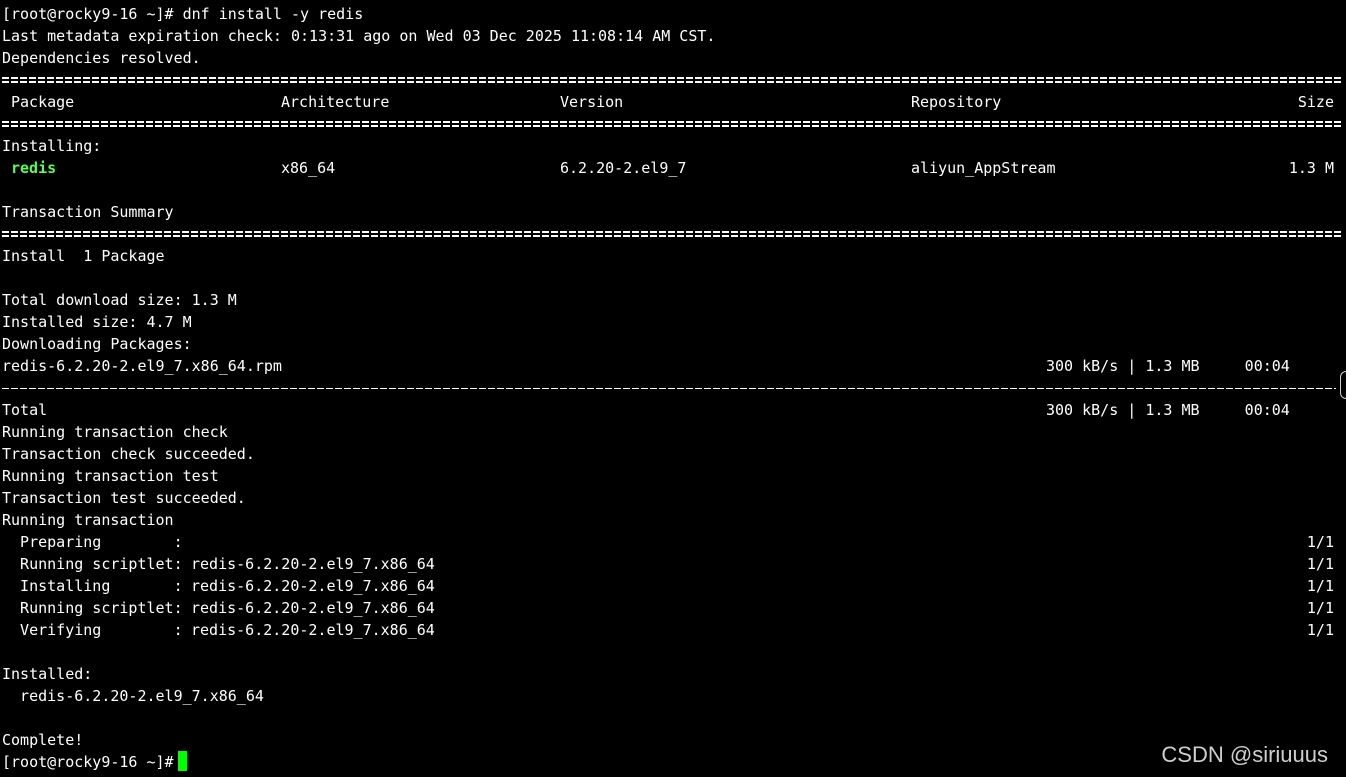 The width and height of the screenshot is (1346, 777). Describe the element at coordinates (623, 168) in the screenshot. I see `row-version: 6.2.20-2.el9_7` at that location.